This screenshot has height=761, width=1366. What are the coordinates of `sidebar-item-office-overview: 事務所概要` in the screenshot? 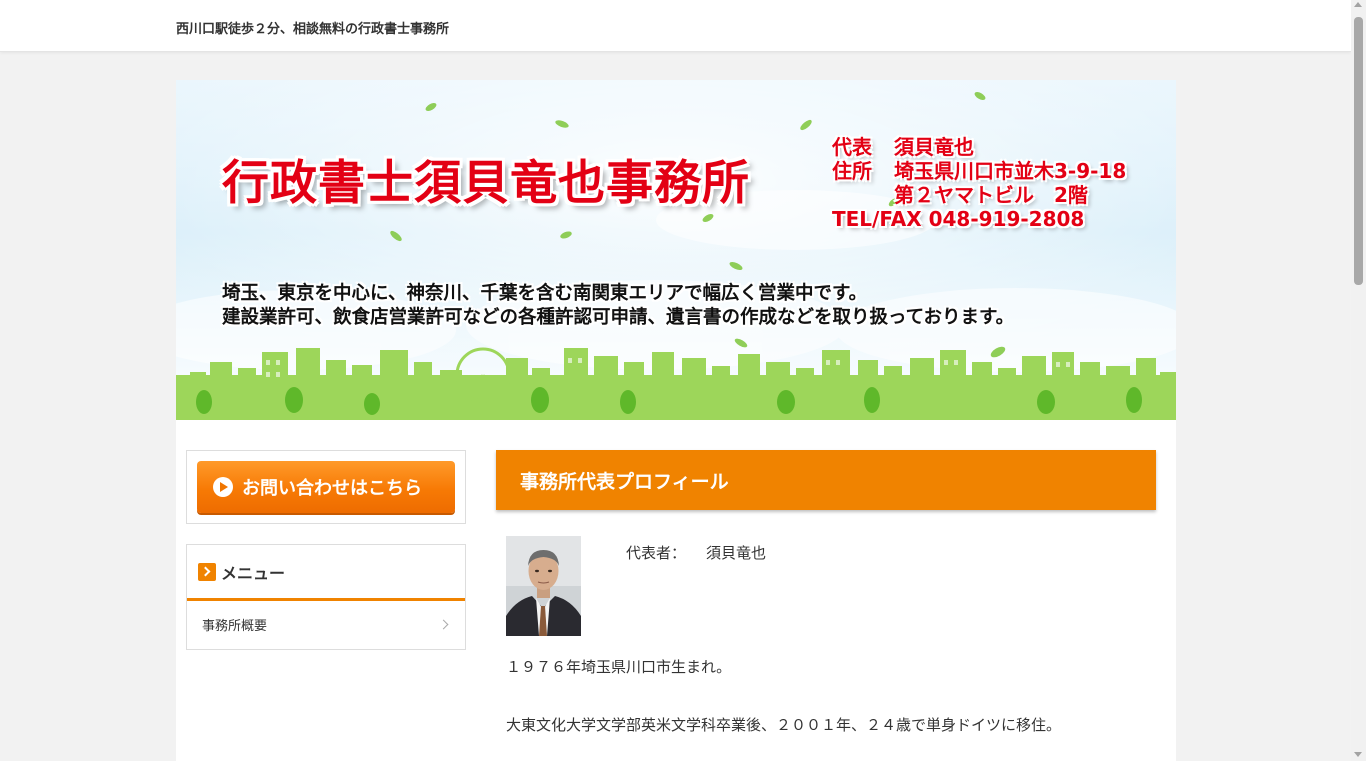 It's located at (326, 624).